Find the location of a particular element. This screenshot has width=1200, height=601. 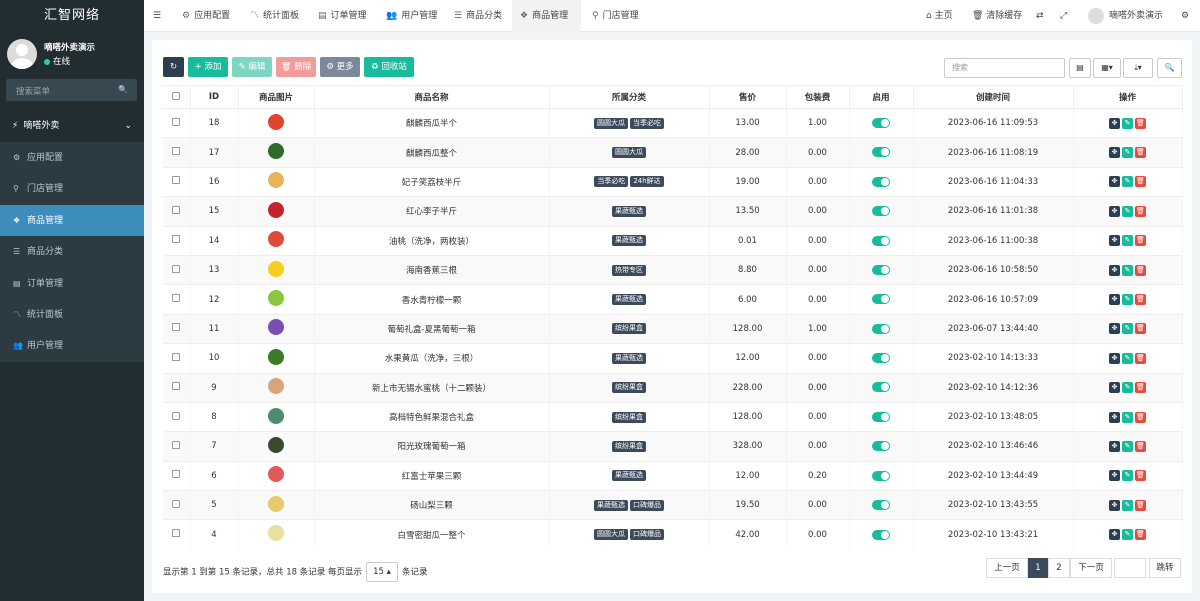

brand-logo: 汇智网络 is located at coordinates (72, 16).